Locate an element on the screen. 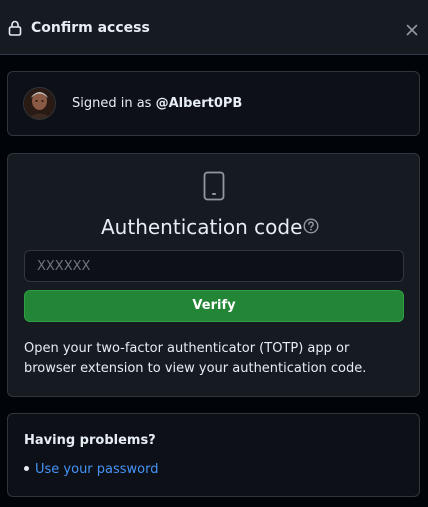 This screenshot has width=428, height=507. question-icon is located at coordinates (311, 226).